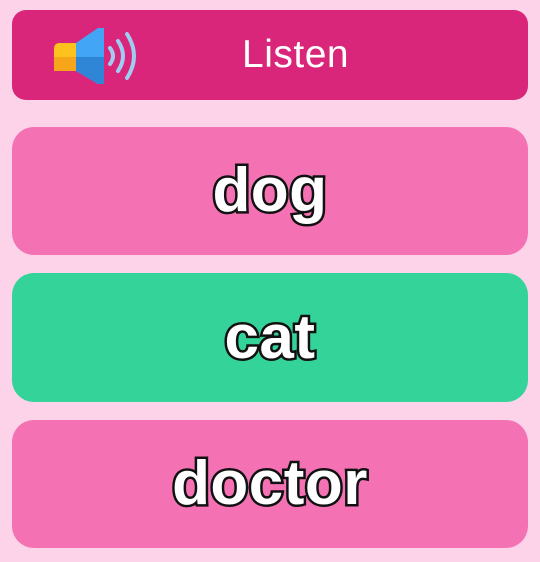 This screenshot has width=540, height=562. Describe the element at coordinates (95, 56) in the screenshot. I see `speaker-icon` at that location.